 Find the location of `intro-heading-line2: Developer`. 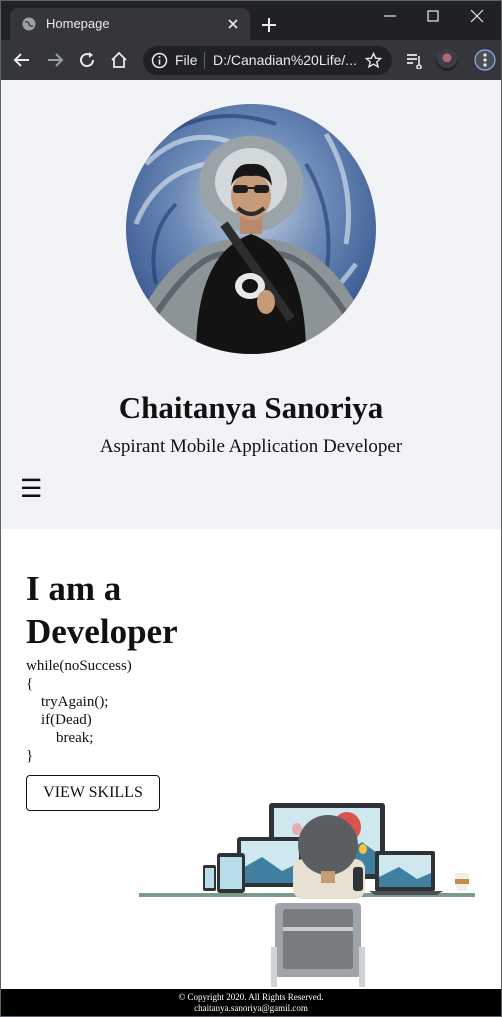

intro-heading-line2: Developer is located at coordinates (102, 631).